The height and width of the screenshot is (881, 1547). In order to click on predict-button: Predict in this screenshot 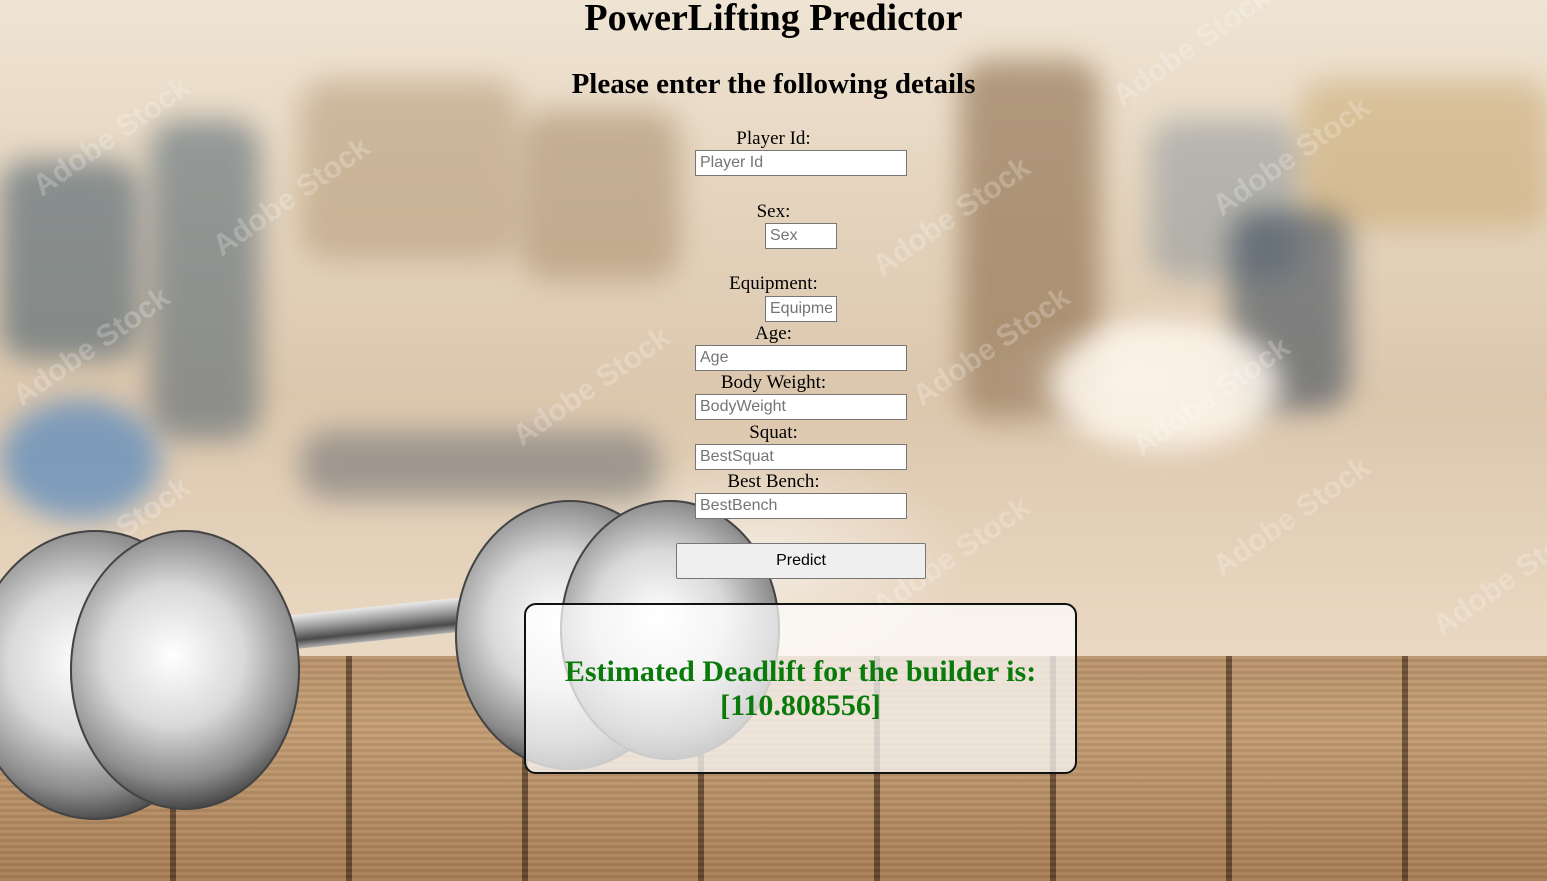, I will do `click(801, 561)`.